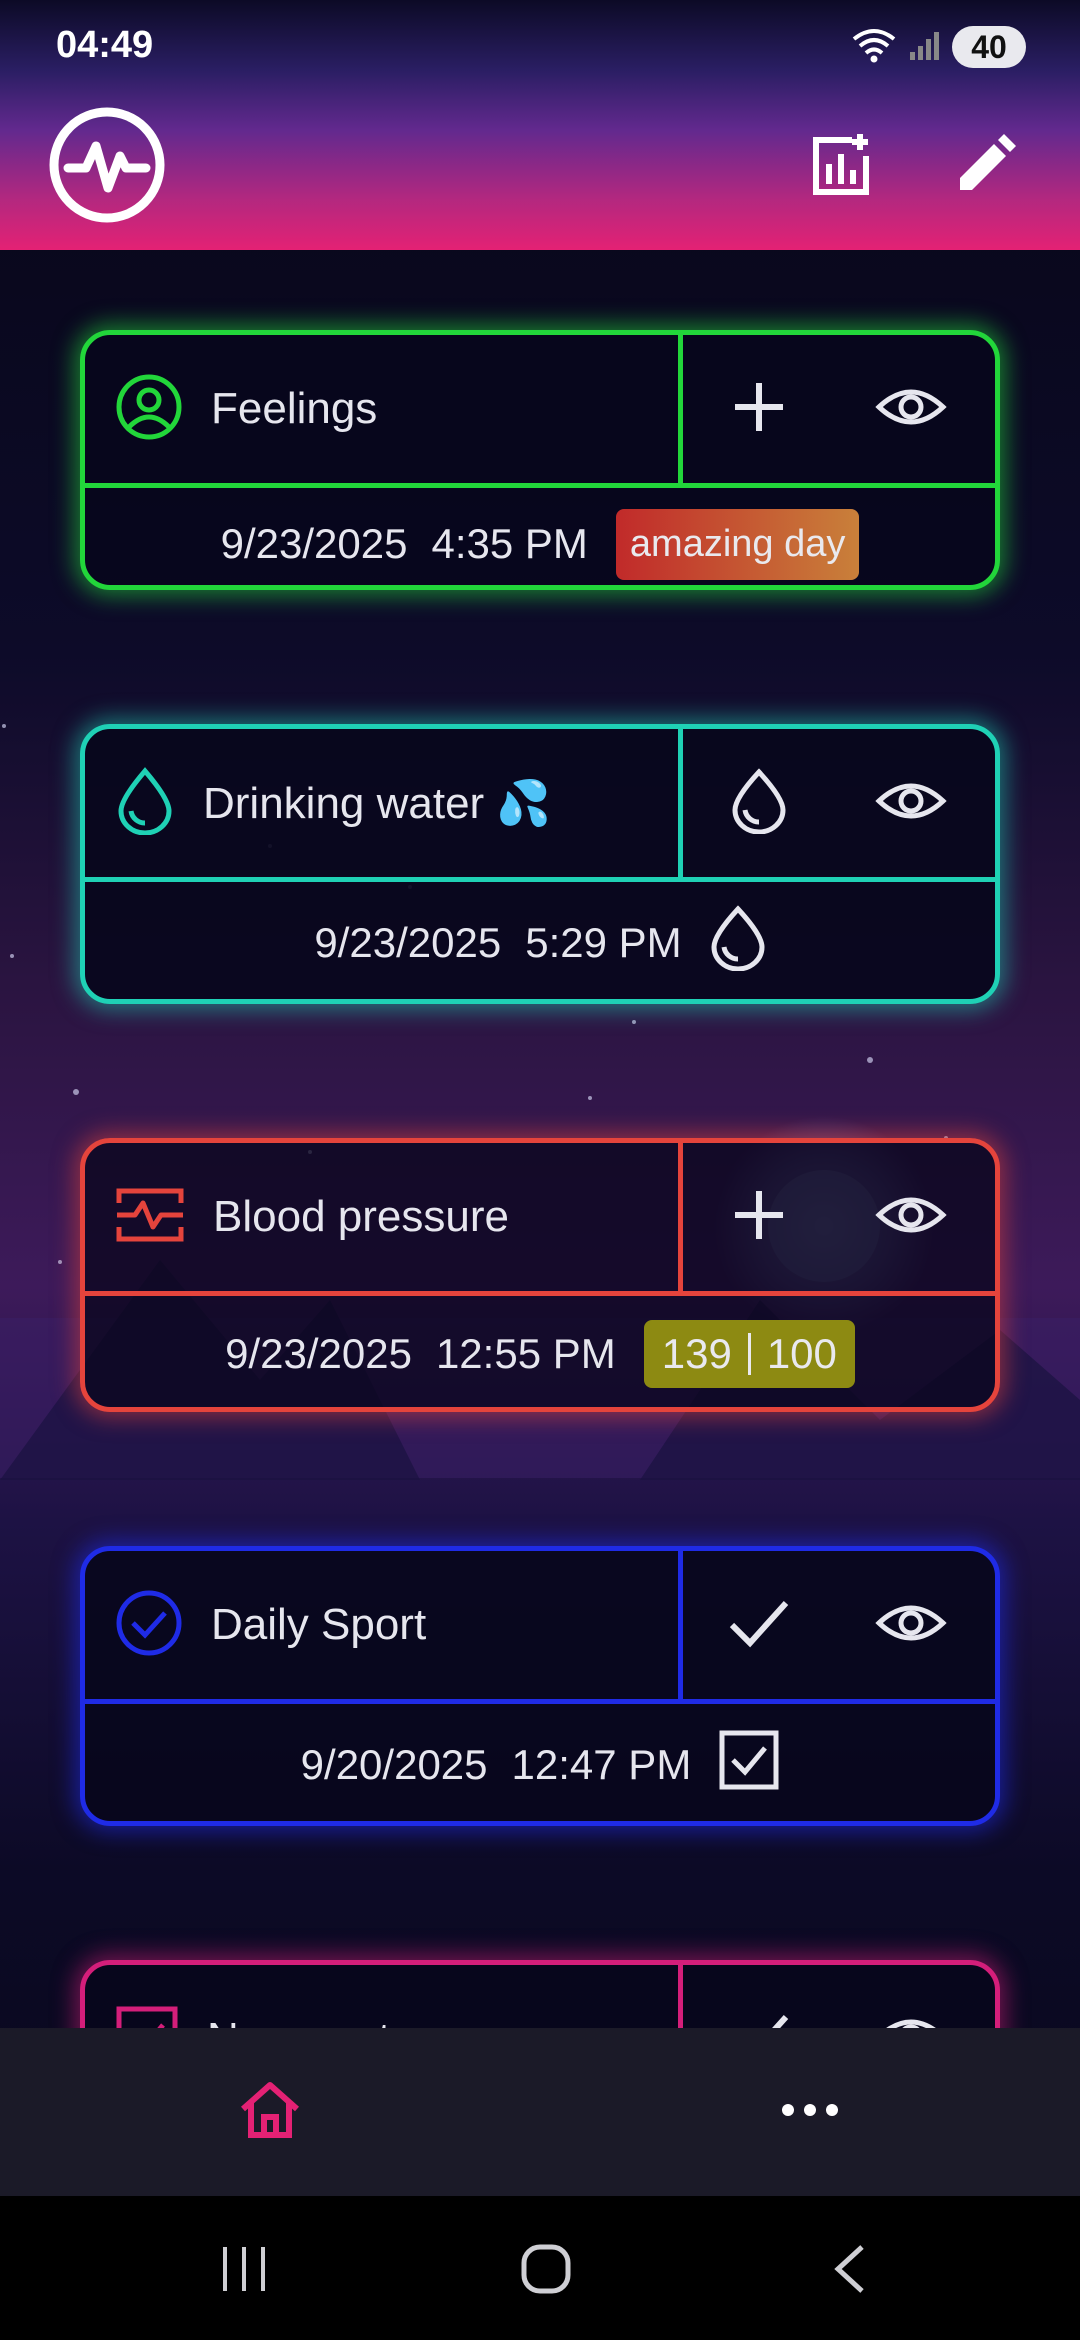 This screenshot has width=1080, height=2340. I want to click on tracker-title: Daily Sport, so click(384, 1625).